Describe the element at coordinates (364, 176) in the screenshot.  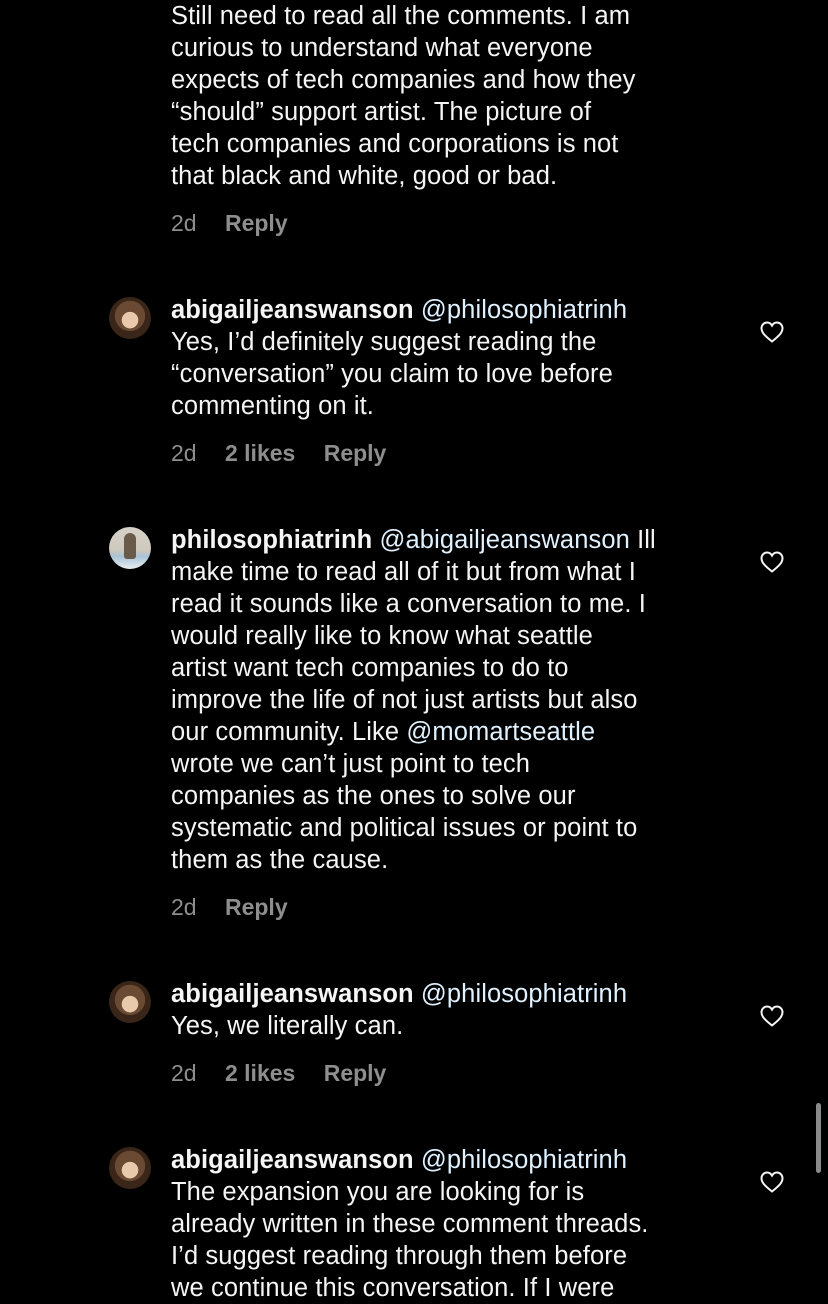
I see `comment-line: that black and white, good or bad.` at that location.